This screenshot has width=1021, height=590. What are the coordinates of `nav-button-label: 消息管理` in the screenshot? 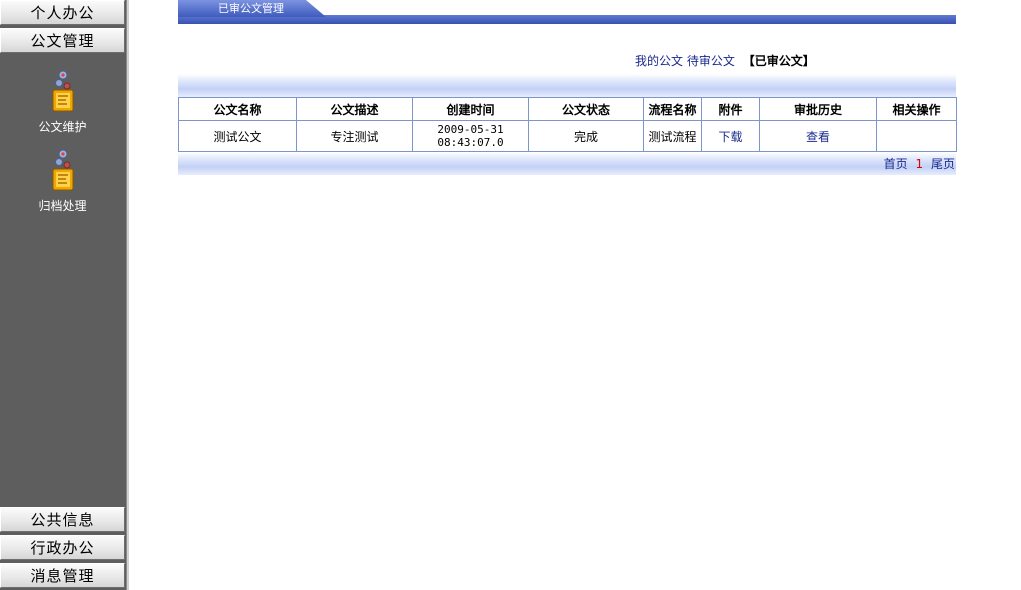 It's located at (62, 576).